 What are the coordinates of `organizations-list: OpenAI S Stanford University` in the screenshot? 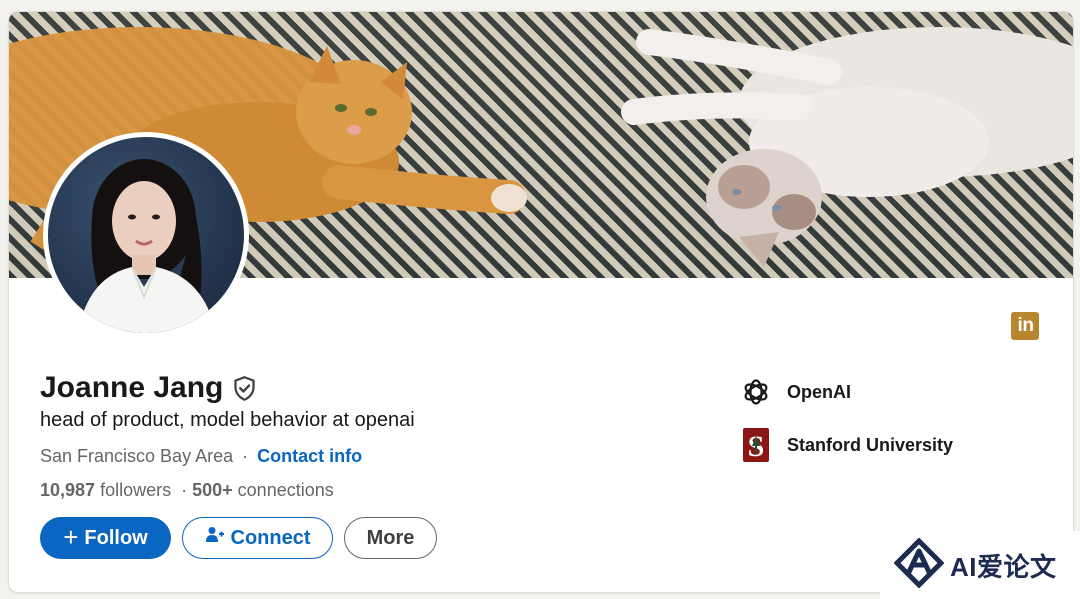 It's located at (900, 425).